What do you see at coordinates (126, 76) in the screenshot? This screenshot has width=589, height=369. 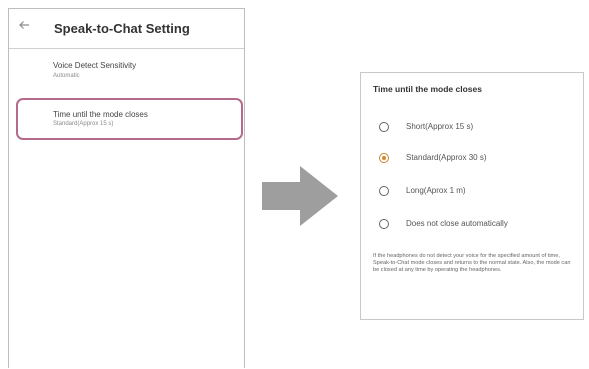 I see `setting-voice-detect-sensitivity: Voice Detect Sensitivity Automatic` at bounding box center [126, 76].